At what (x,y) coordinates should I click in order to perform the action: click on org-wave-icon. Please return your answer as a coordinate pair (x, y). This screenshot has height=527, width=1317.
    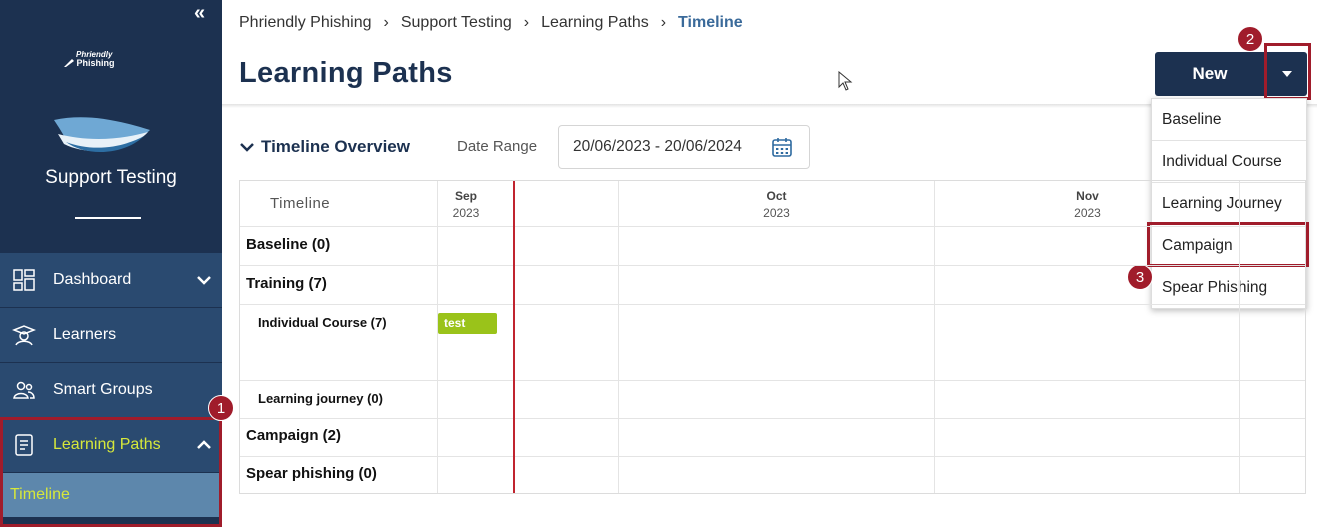
    Looking at the image, I should click on (102, 135).